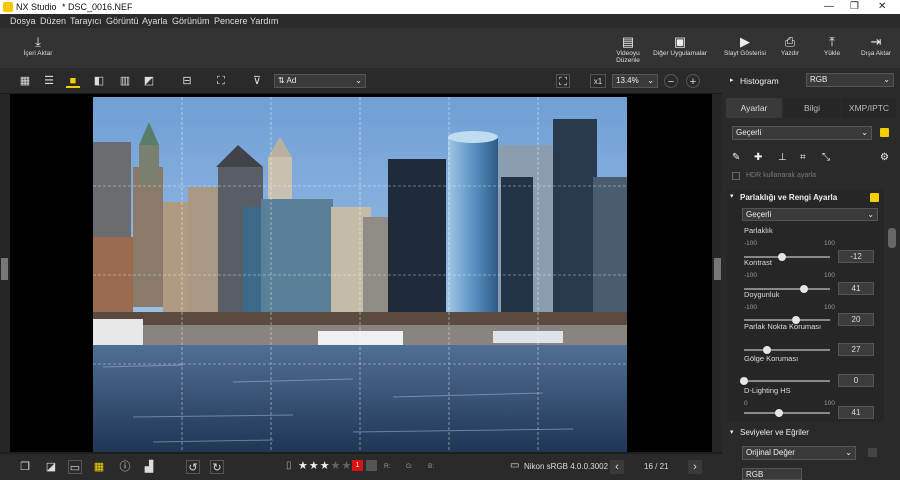 The width and height of the screenshot is (900, 480). Describe the element at coordinates (884, 157) in the screenshot. I see `gear-icon: ⚙` at that location.